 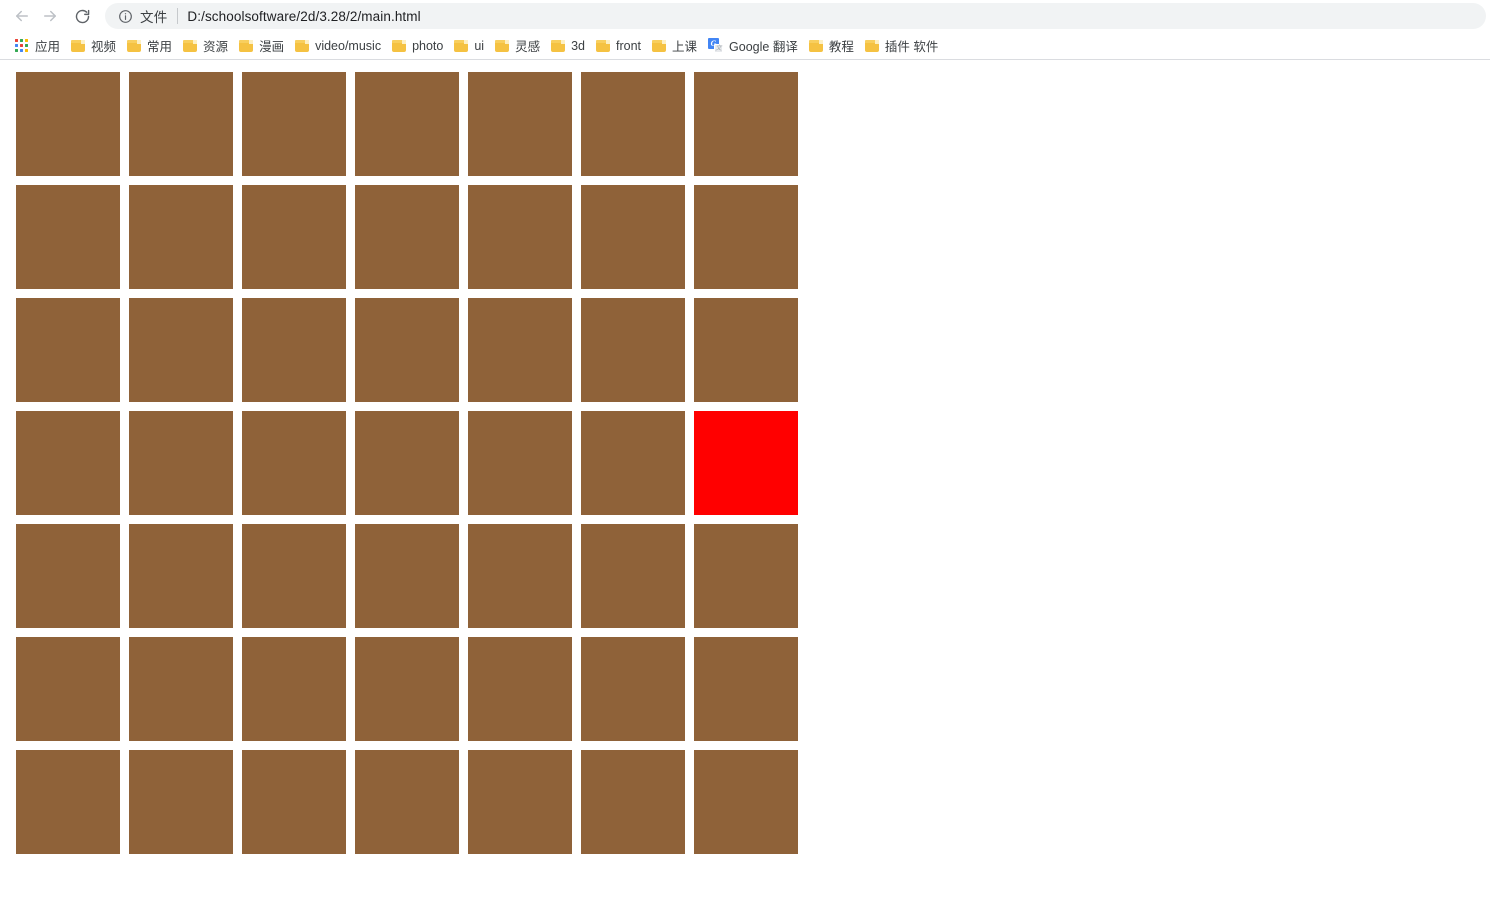 What do you see at coordinates (178, 16) in the screenshot?
I see `omnibox-divider` at bounding box center [178, 16].